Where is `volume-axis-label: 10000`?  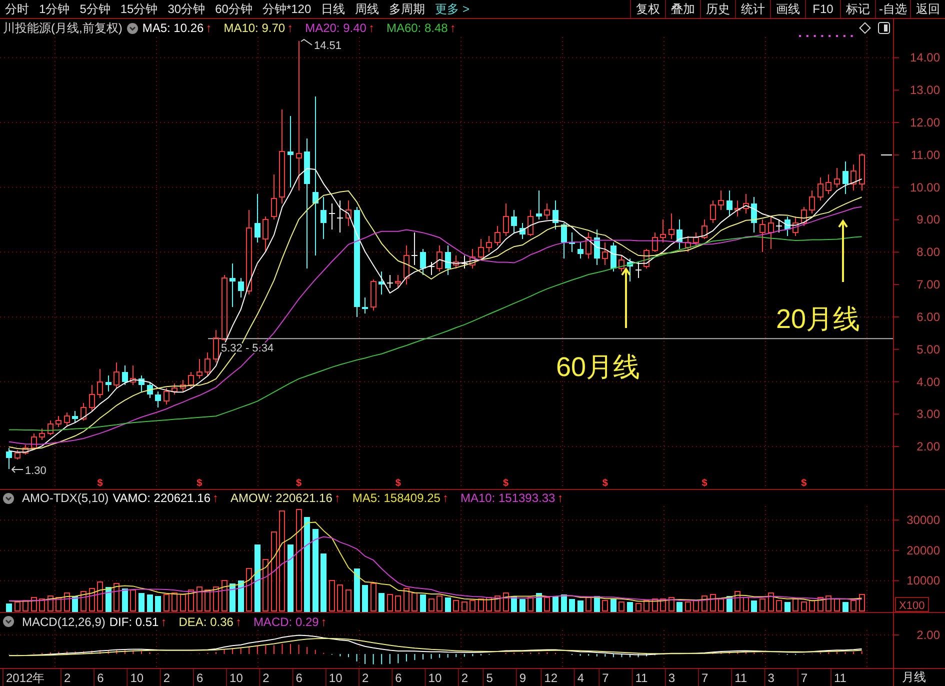 volume-axis-label: 10000 is located at coordinates (923, 581).